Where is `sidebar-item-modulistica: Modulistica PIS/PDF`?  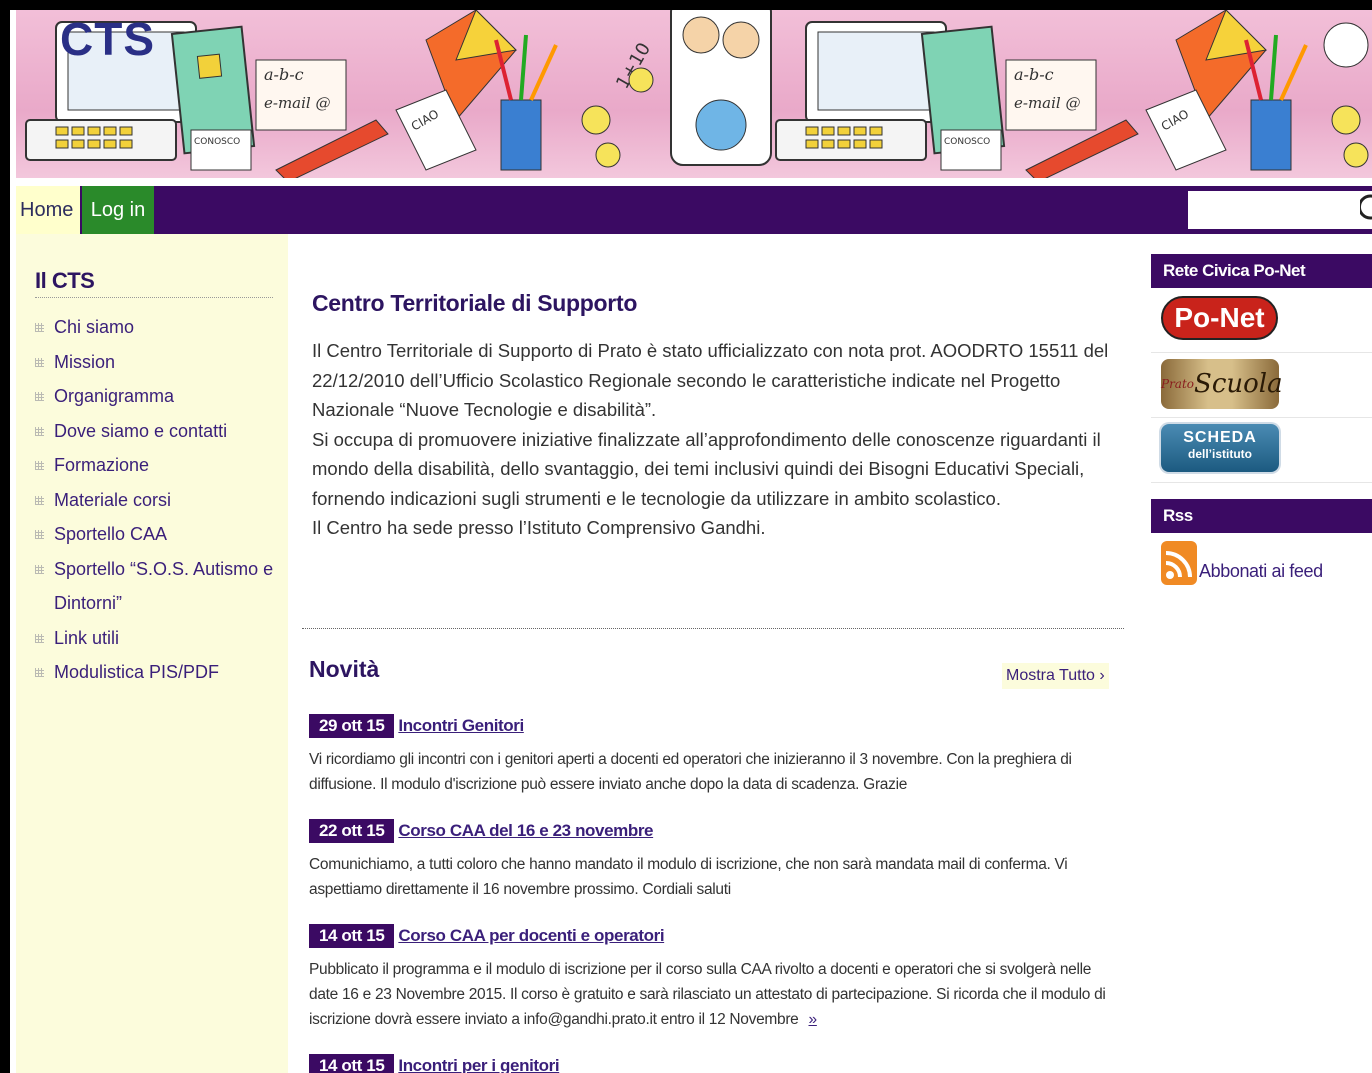
sidebar-item-modulistica: Modulistica PIS/PDF is located at coordinates (160, 672).